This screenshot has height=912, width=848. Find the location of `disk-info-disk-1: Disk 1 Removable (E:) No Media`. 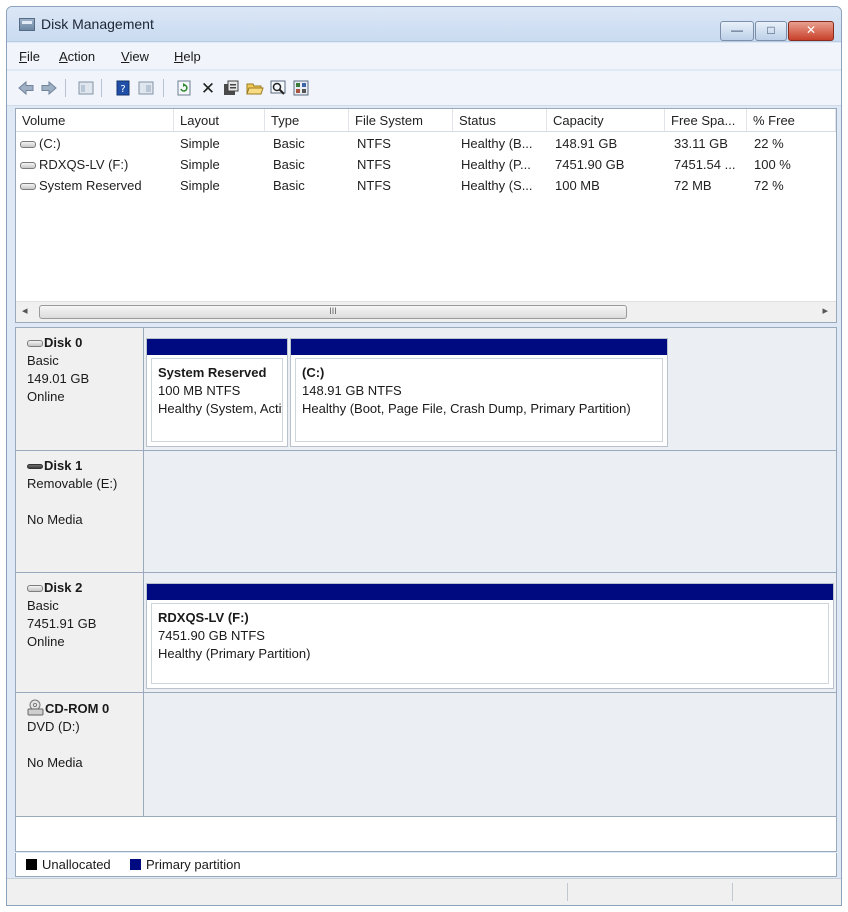

disk-info-disk-1: Disk 1 Removable (E:) No Media is located at coordinates (80, 511).